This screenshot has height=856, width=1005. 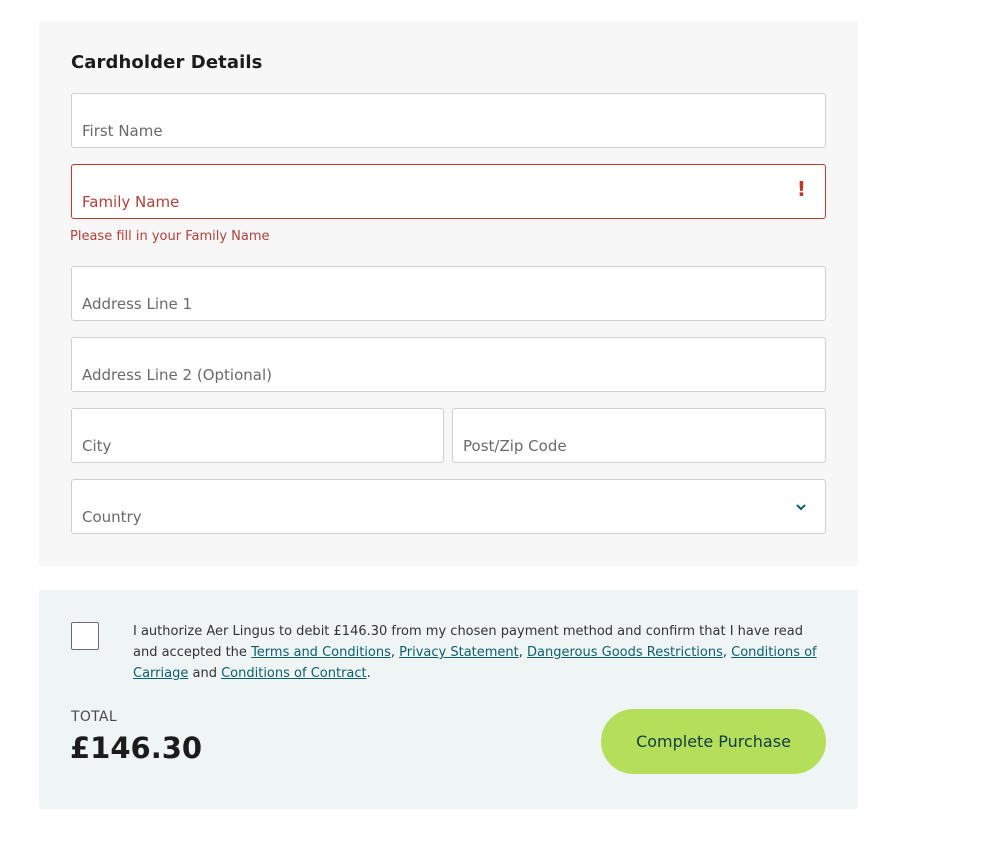 I want to click on first-name-input, so click(x=448, y=120).